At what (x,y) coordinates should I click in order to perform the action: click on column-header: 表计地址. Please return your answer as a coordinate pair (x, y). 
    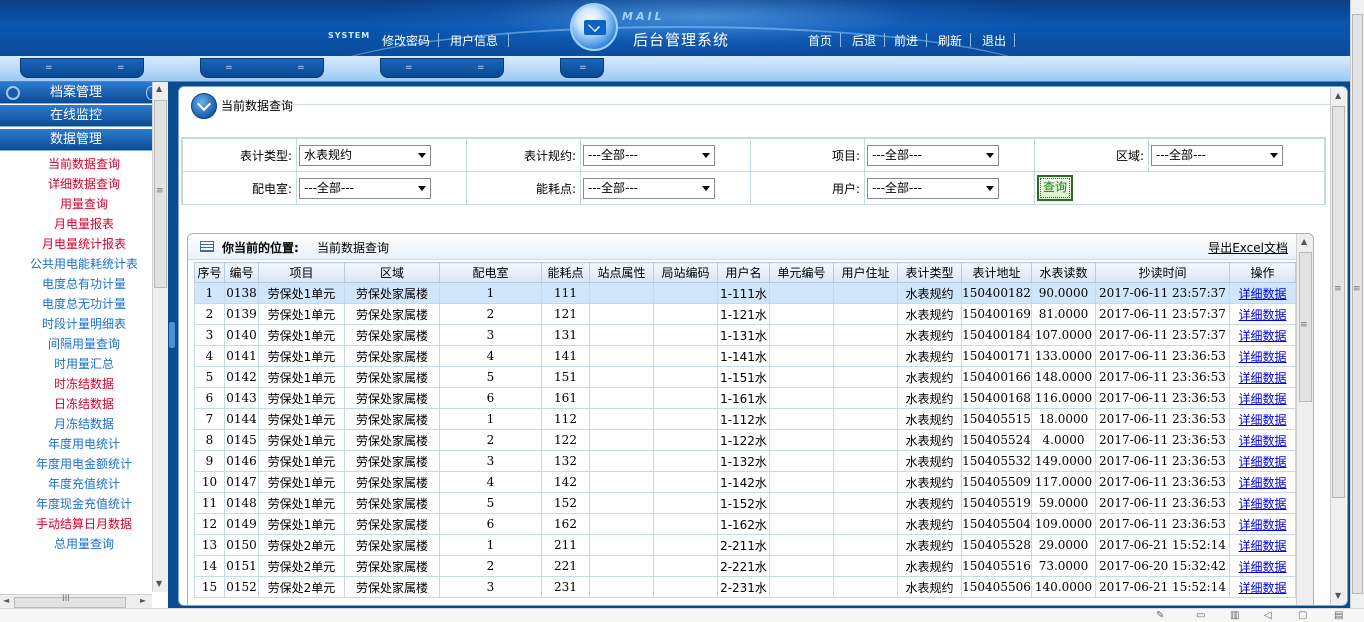
    Looking at the image, I should click on (996, 272).